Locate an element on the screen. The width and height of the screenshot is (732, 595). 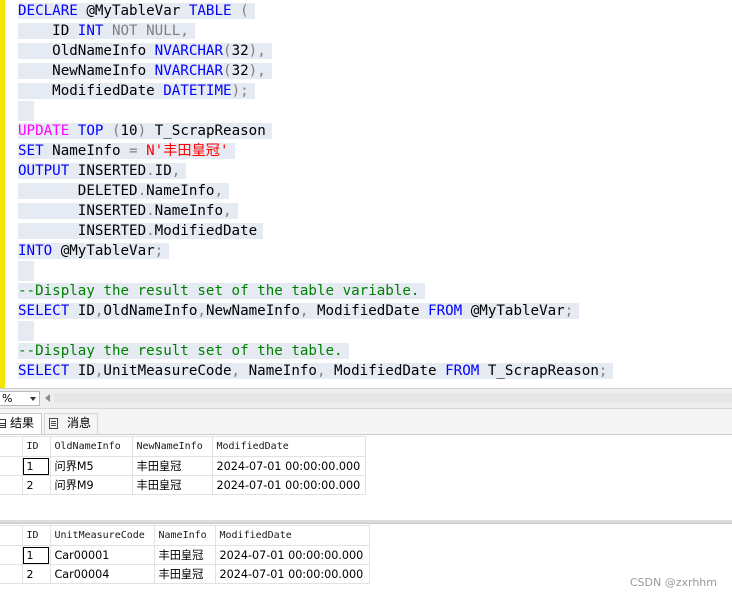
code-token: INT is located at coordinates (90, 31).